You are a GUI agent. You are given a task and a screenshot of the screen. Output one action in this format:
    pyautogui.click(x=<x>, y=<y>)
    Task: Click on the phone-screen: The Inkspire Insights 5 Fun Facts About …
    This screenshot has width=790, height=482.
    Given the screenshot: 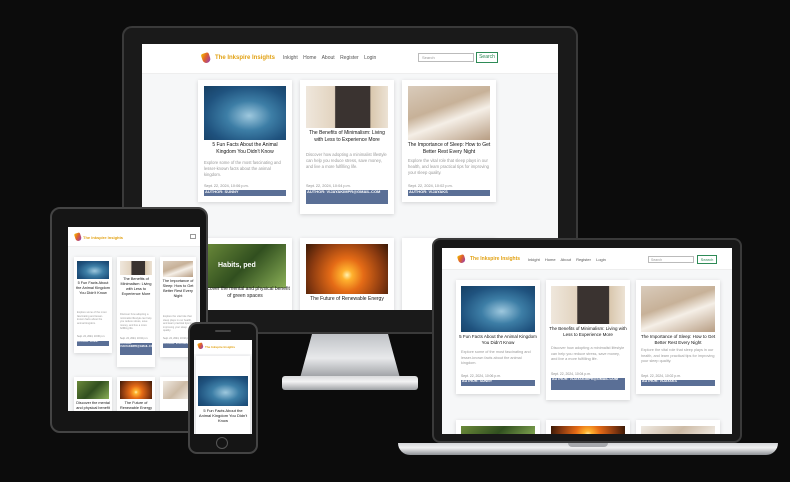 What is the action you would take?
    pyautogui.click(x=223, y=387)
    